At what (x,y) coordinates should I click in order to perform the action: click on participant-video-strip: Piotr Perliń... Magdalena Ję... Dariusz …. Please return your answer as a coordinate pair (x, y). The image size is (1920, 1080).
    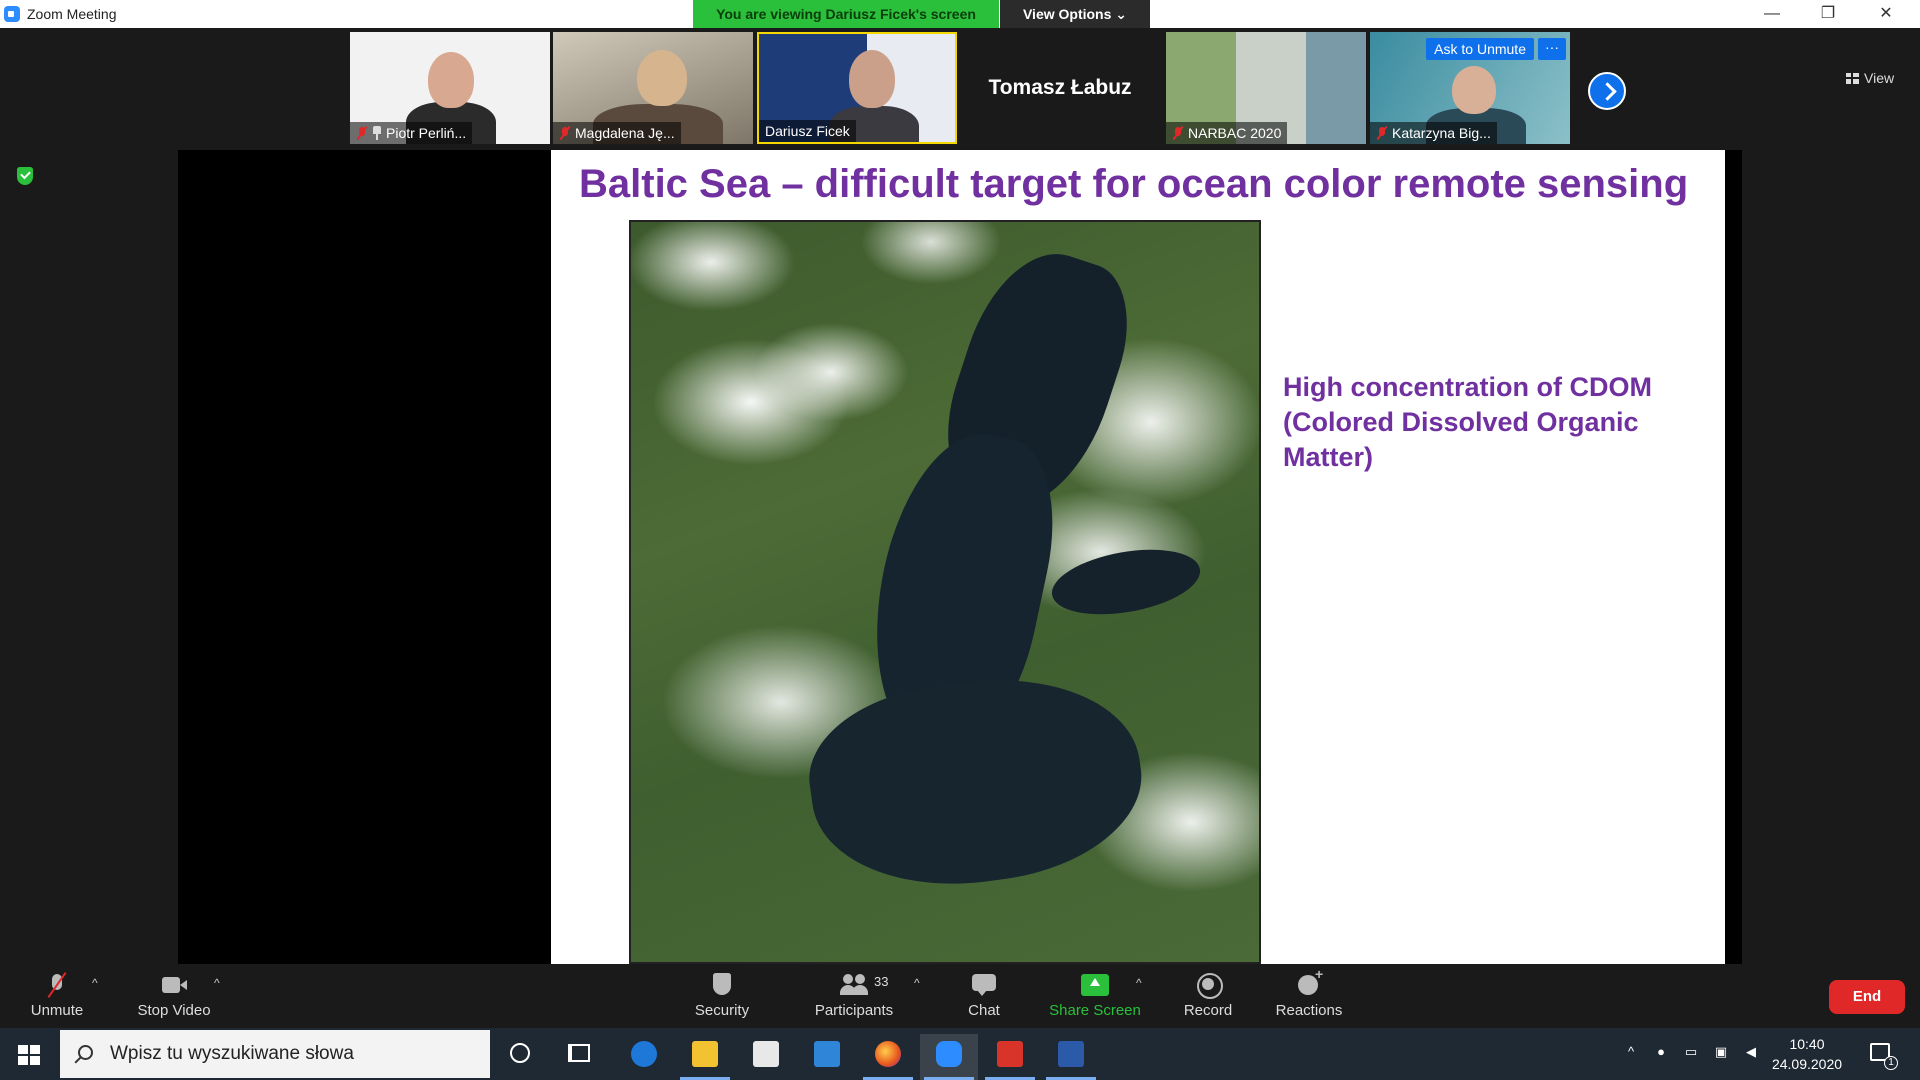
    Looking at the image, I should click on (960, 89).